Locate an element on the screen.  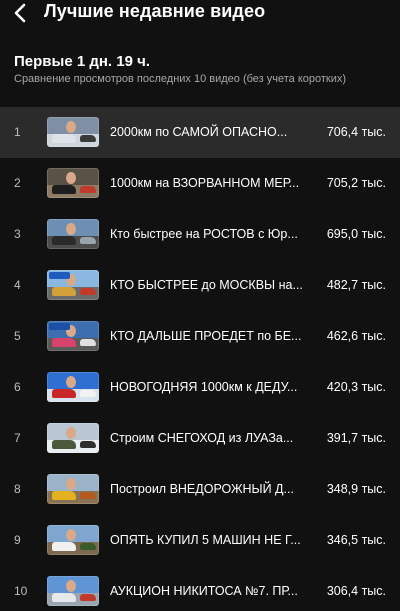
video-views: 391,7 тыс. is located at coordinates (356, 438).